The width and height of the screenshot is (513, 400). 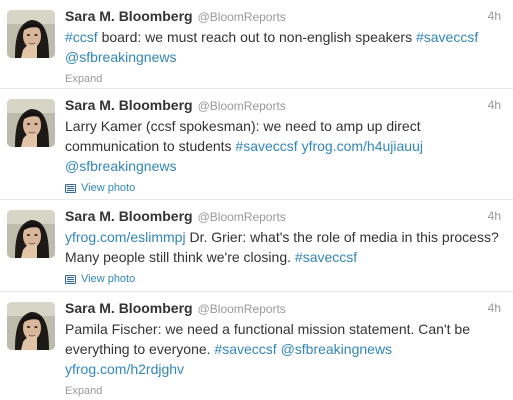 What do you see at coordinates (125, 237) in the screenshot?
I see `url-link: yfrog.com/eslimmpj` at bounding box center [125, 237].